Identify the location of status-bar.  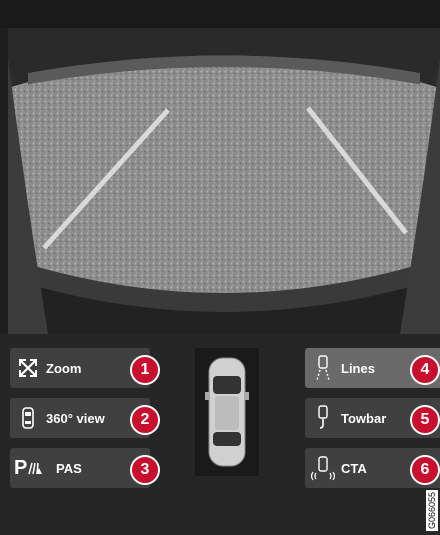
(220, 14).